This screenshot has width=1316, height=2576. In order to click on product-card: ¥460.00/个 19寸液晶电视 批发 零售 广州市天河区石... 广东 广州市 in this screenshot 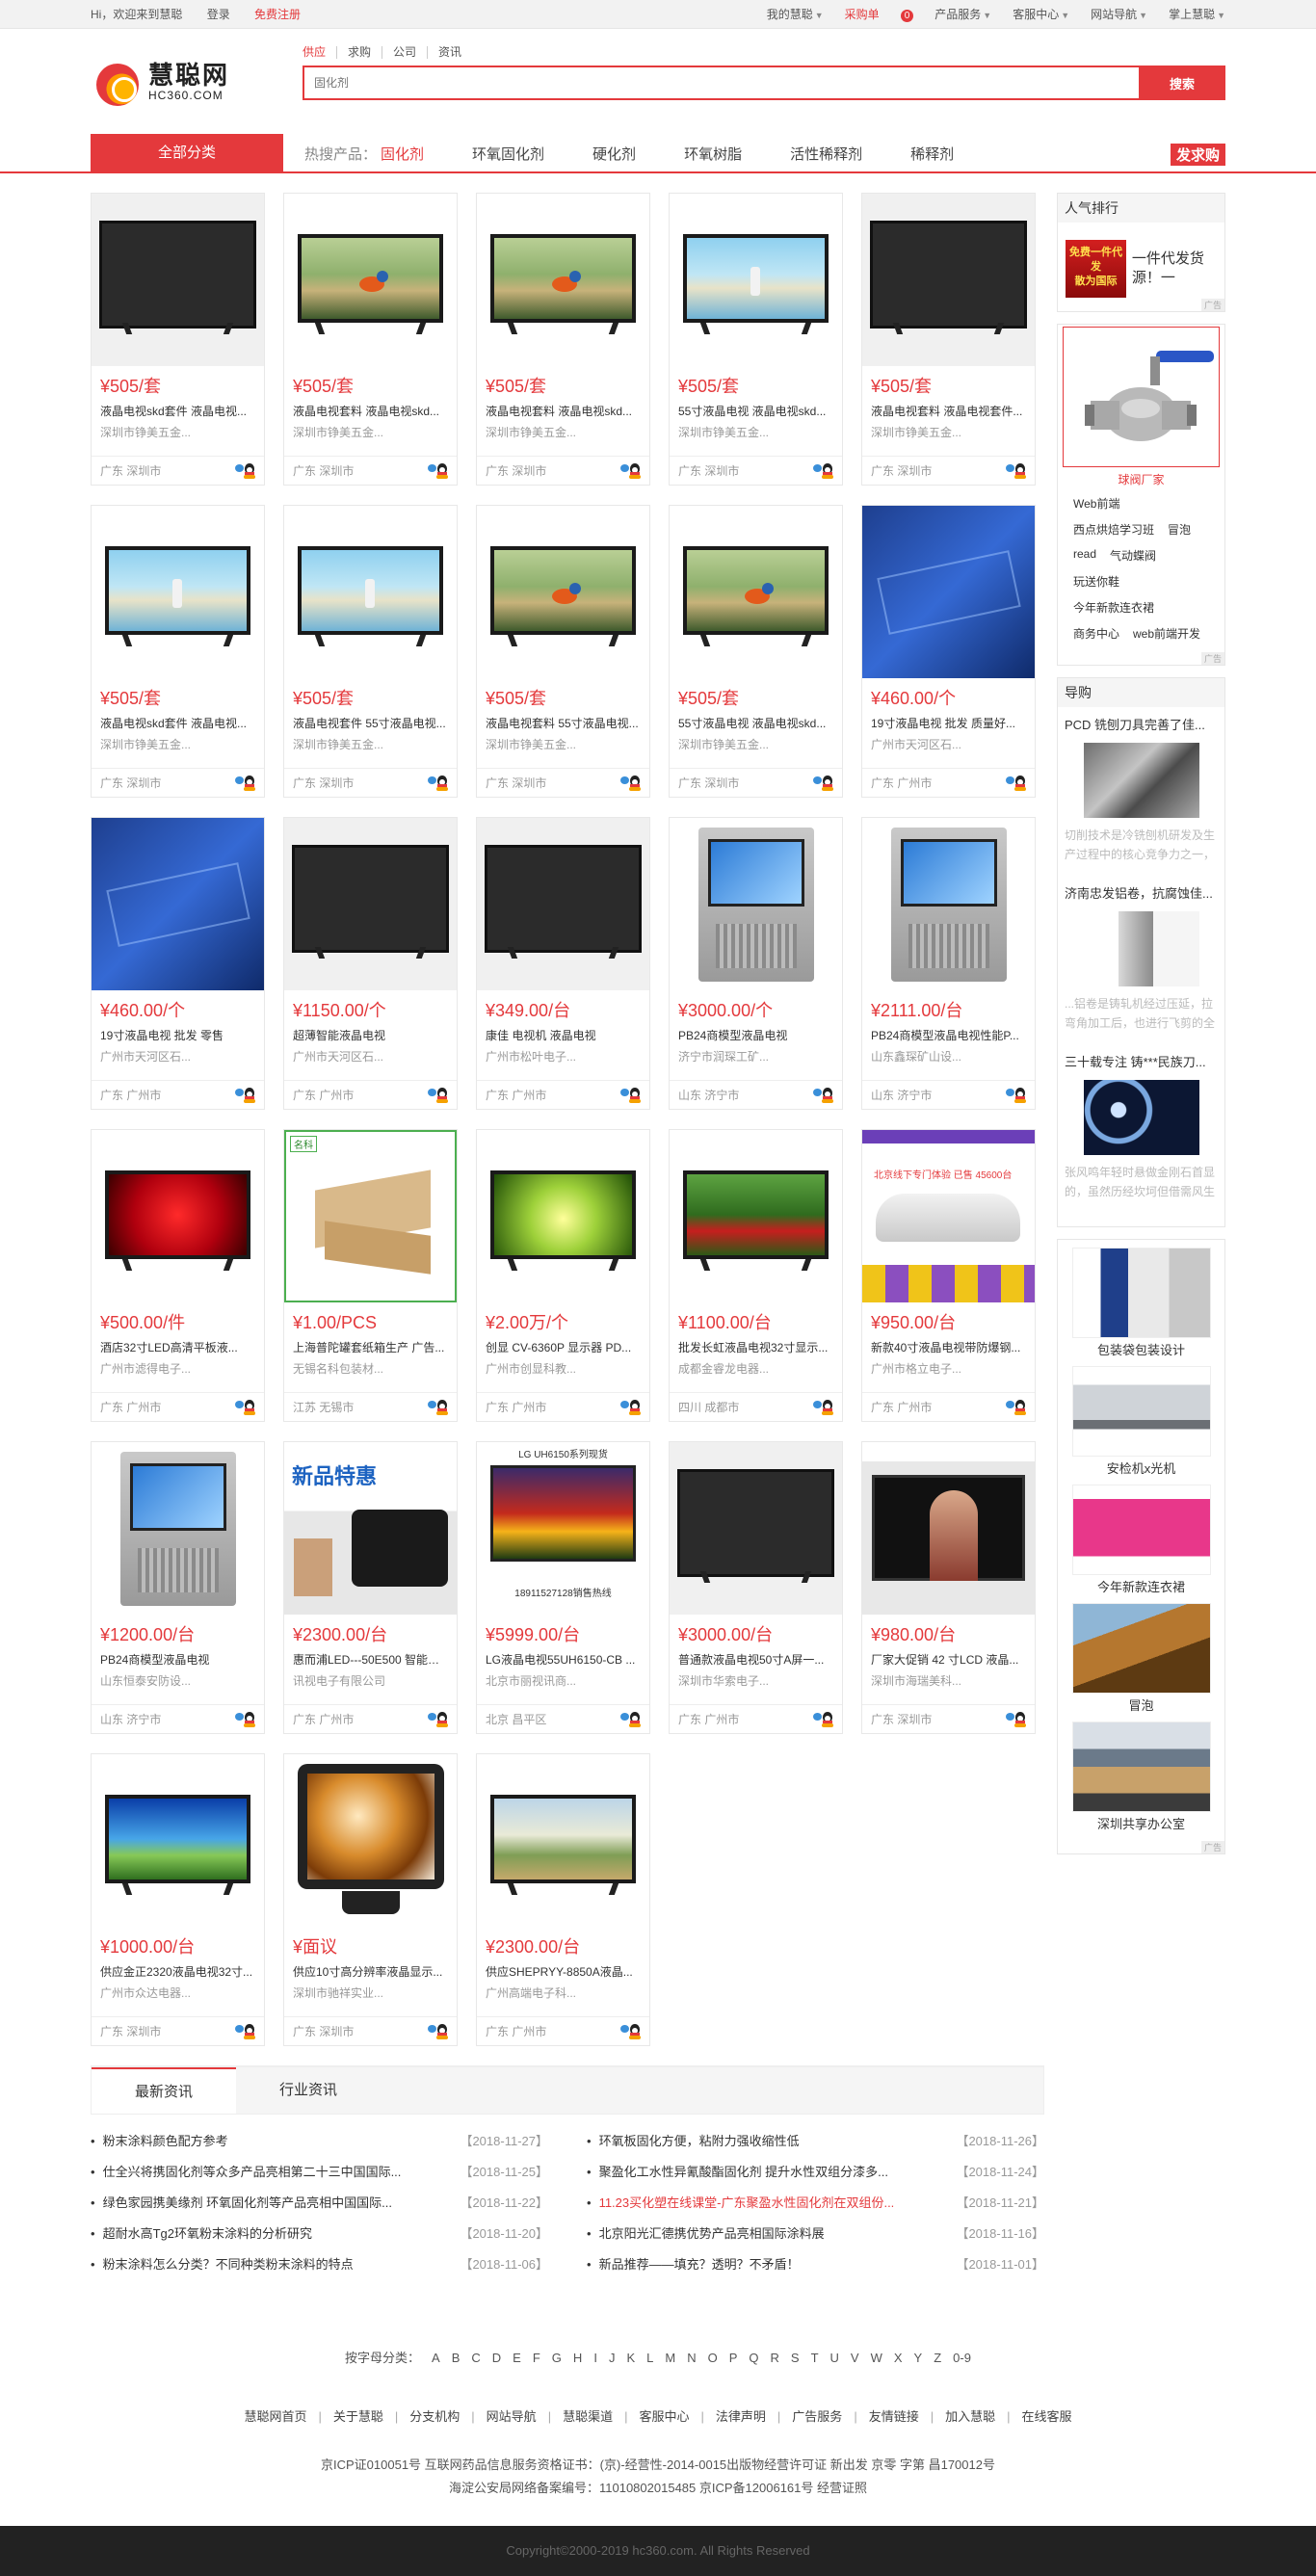, I will do `click(178, 964)`.